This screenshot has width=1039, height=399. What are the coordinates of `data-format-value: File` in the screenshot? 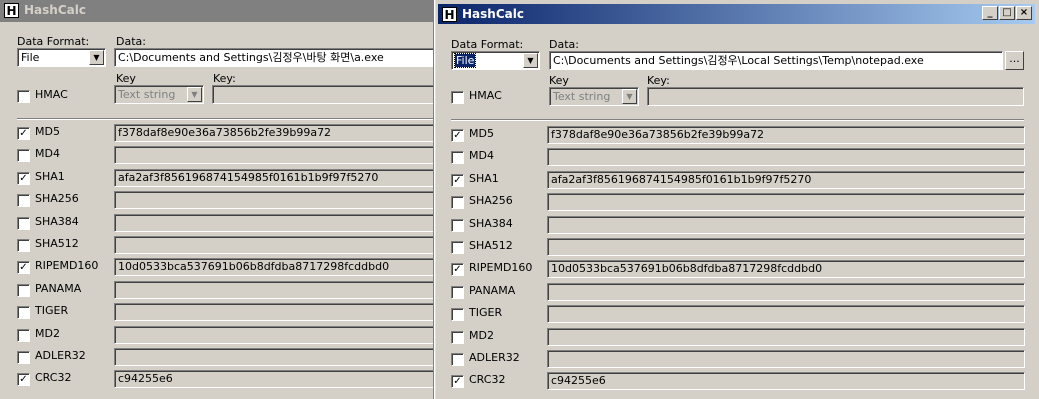 It's located at (465, 60).